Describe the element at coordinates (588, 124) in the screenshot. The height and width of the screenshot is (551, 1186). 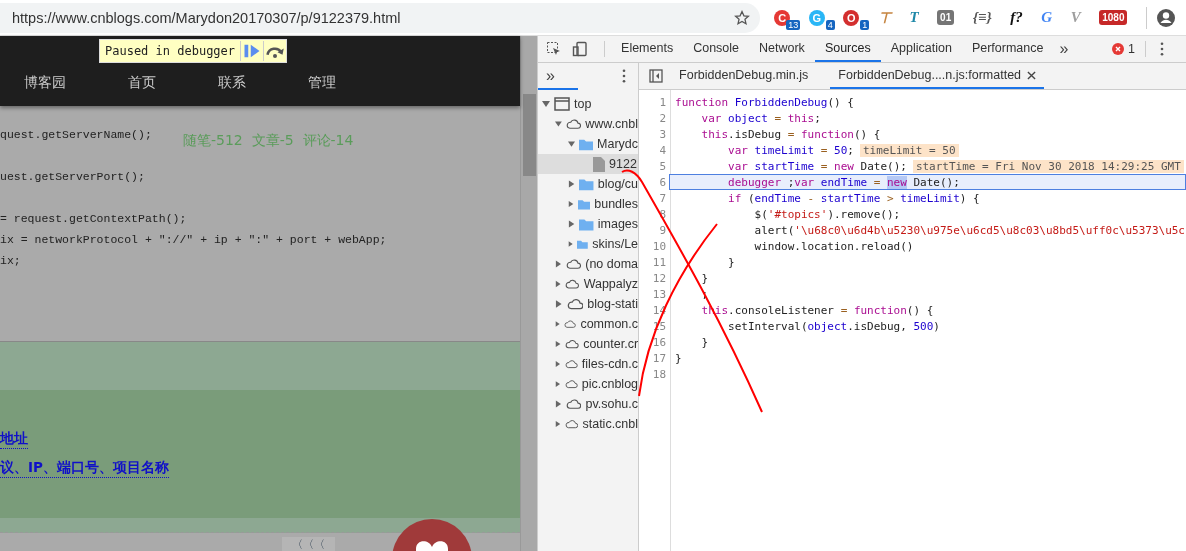
I see `tree-item: www.cnbl` at that location.